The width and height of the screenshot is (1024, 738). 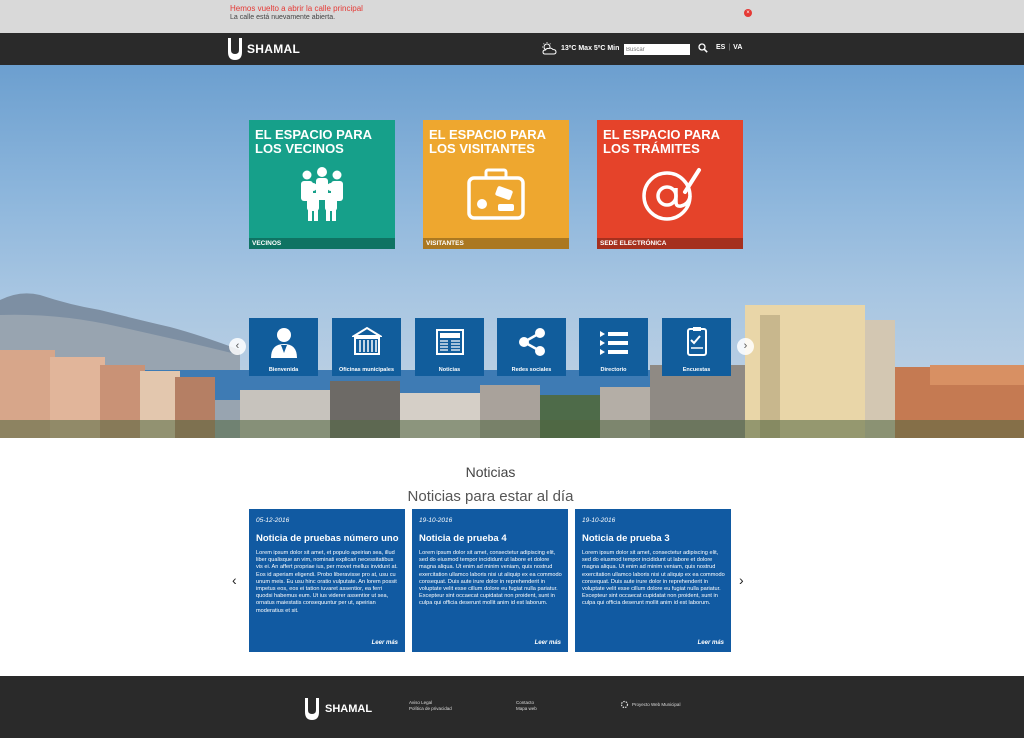 I want to click on news-heading: Noticias, so click(x=490, y=472).